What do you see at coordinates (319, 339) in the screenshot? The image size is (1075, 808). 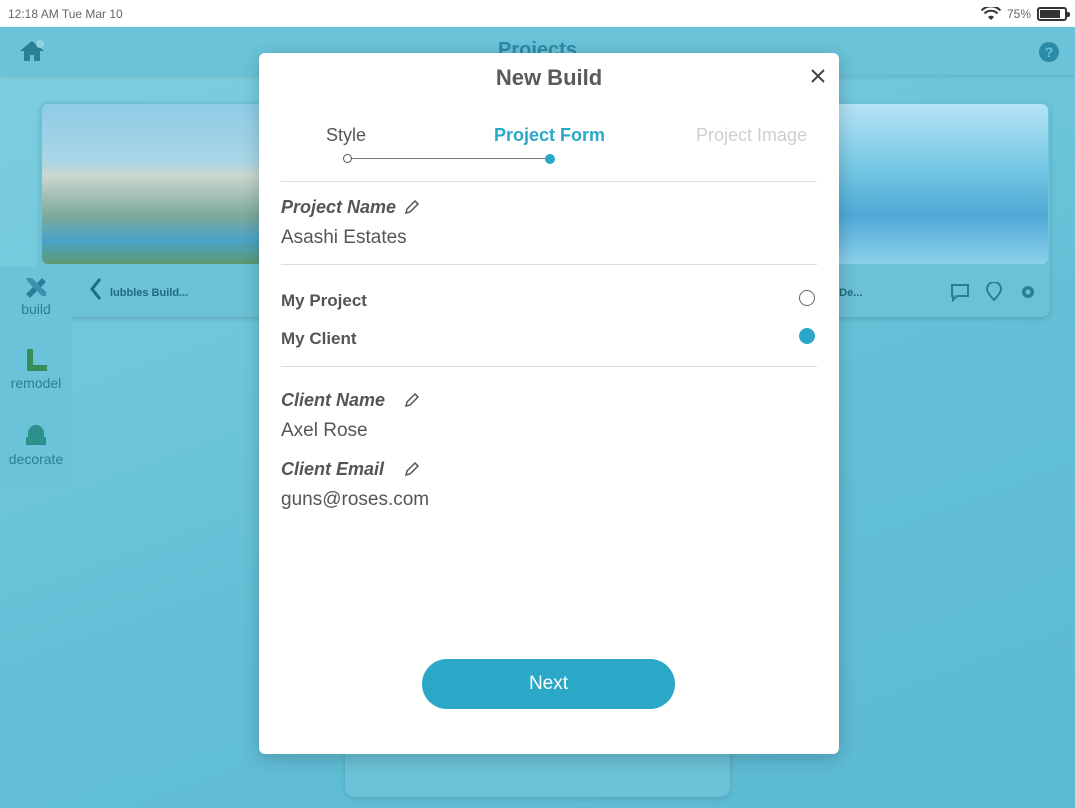 I see `my-client-label: My Client` at bounding box center [319, 339].